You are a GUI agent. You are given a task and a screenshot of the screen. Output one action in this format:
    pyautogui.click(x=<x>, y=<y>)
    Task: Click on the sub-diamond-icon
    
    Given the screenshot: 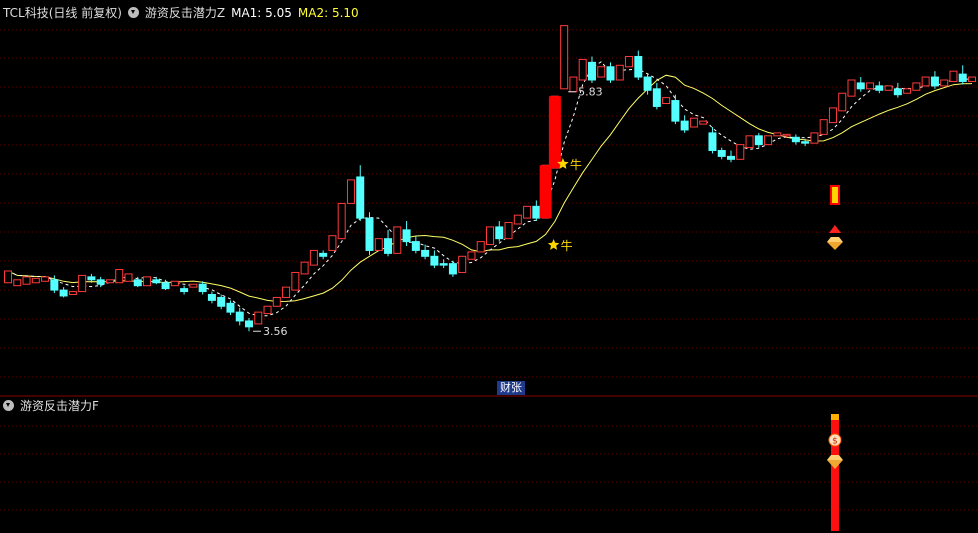 What is the action you would take?
    pyautogui.click(x=834, y=464)
    